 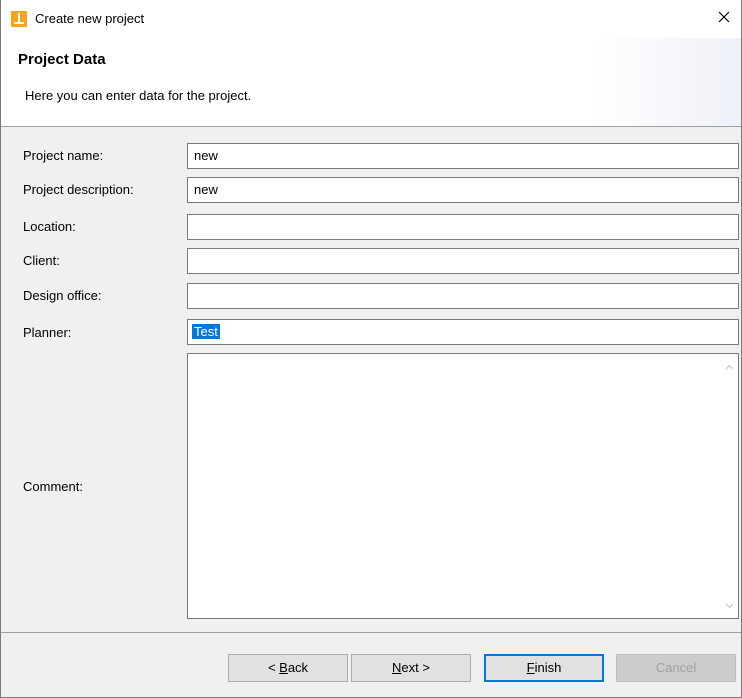 What do you see at coordinates (463, 190) in the screenshot?
I see `project-description-field: new` at bounding box center [463, 190].